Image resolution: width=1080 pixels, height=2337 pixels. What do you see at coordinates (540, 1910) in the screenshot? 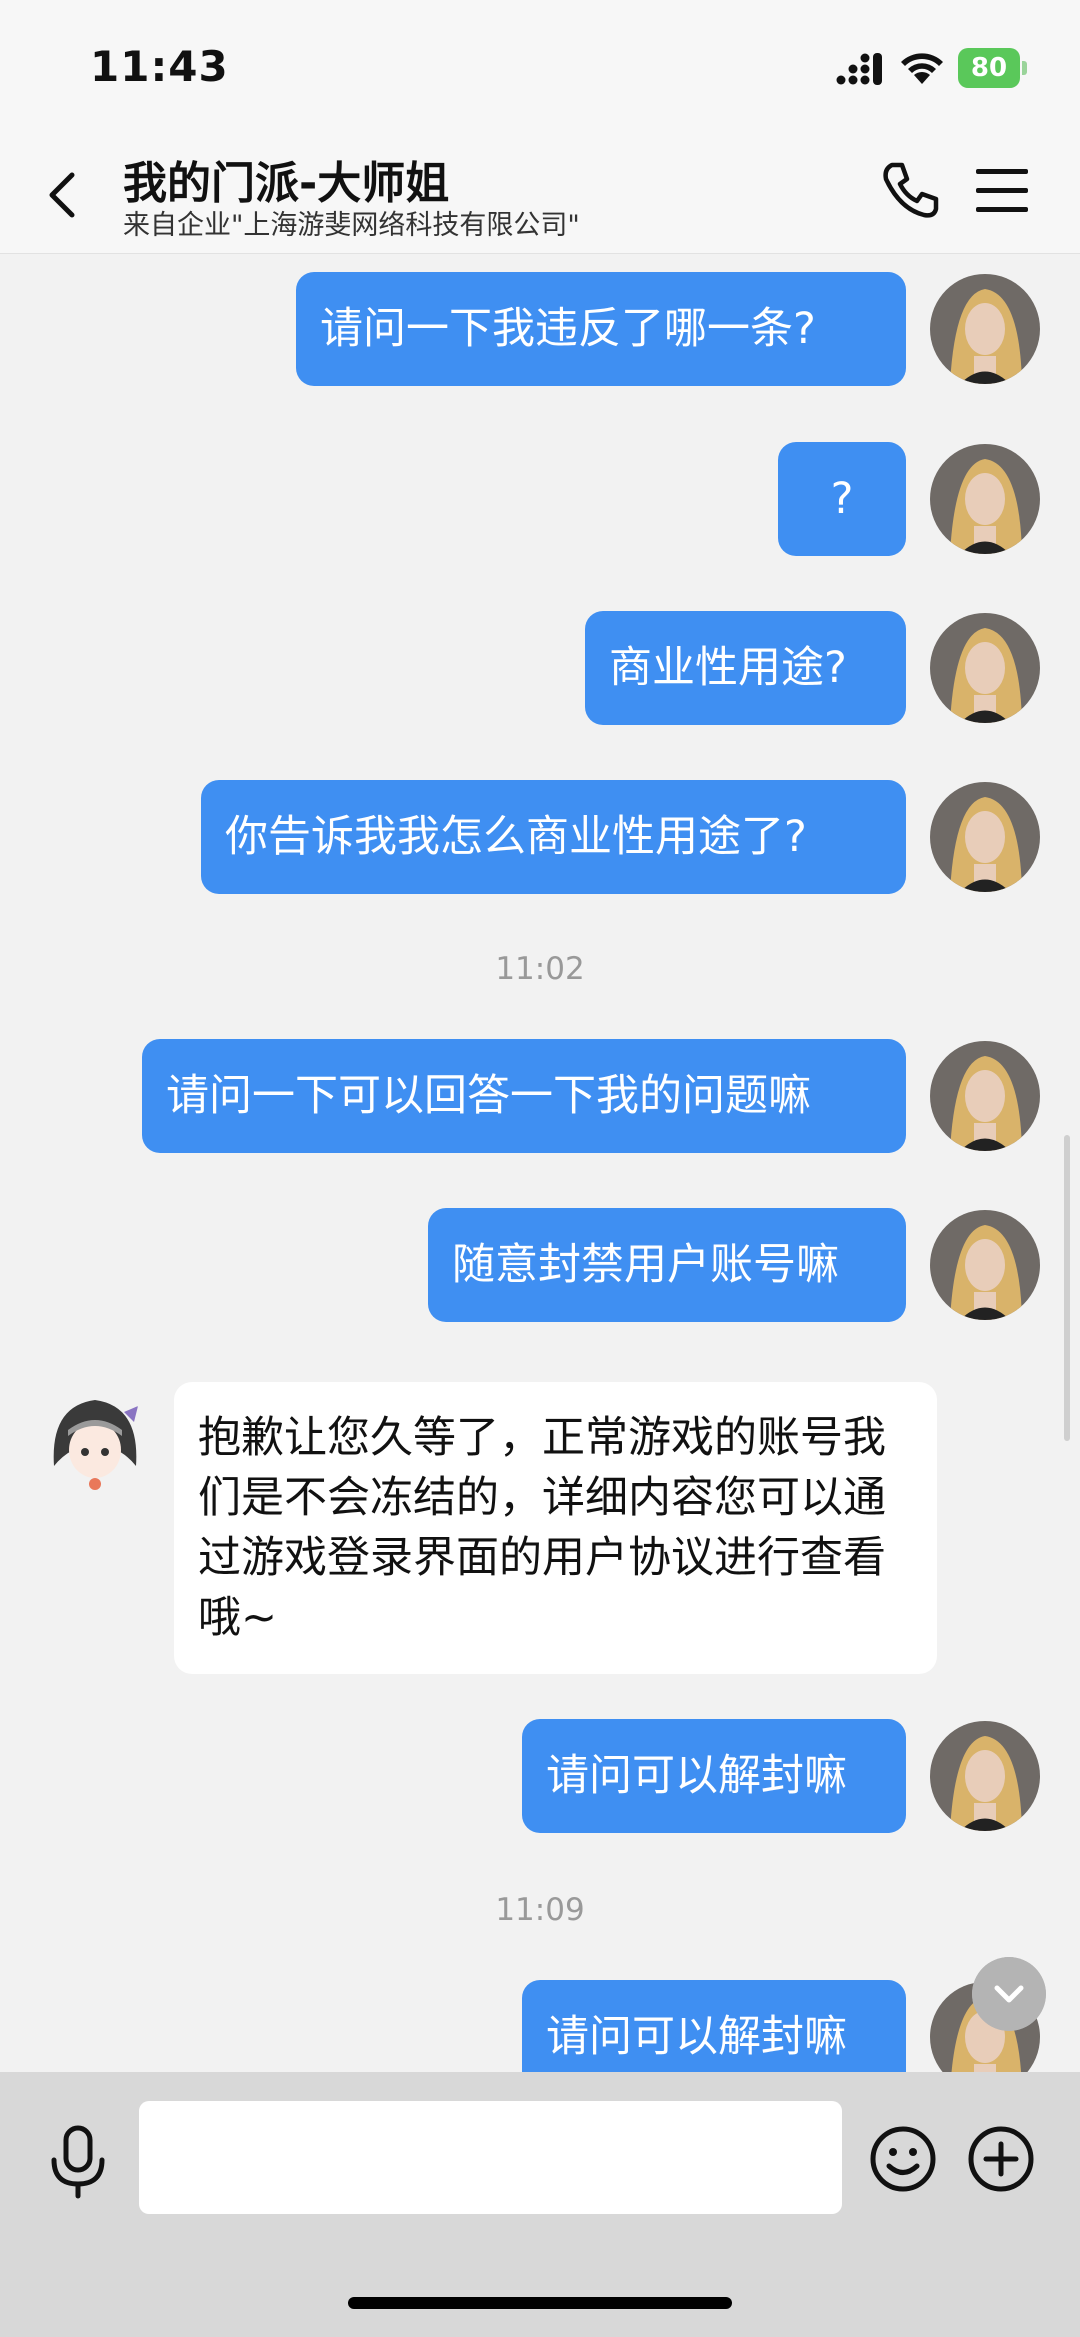
I see `timestamp: 11:09` at bounding box center [540, 1910].